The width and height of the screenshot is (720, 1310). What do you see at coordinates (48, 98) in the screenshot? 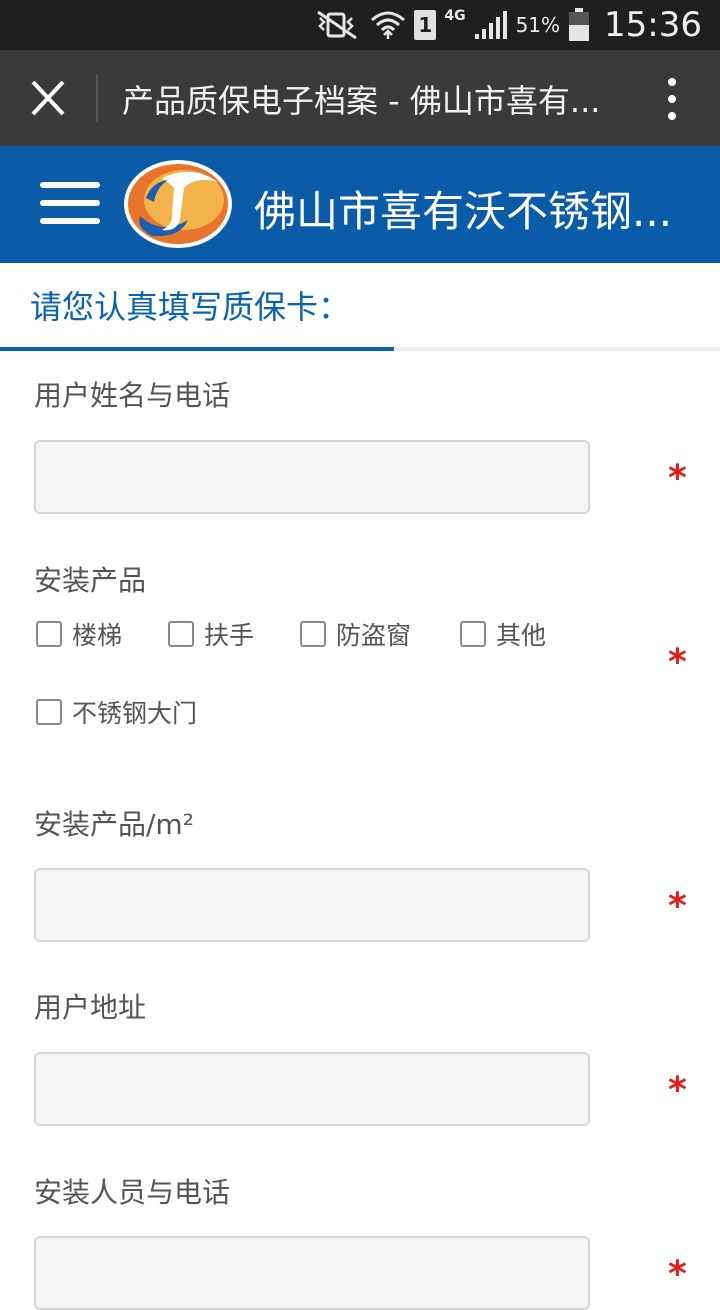
I see `close-icon` at bounding box center [48, 98].